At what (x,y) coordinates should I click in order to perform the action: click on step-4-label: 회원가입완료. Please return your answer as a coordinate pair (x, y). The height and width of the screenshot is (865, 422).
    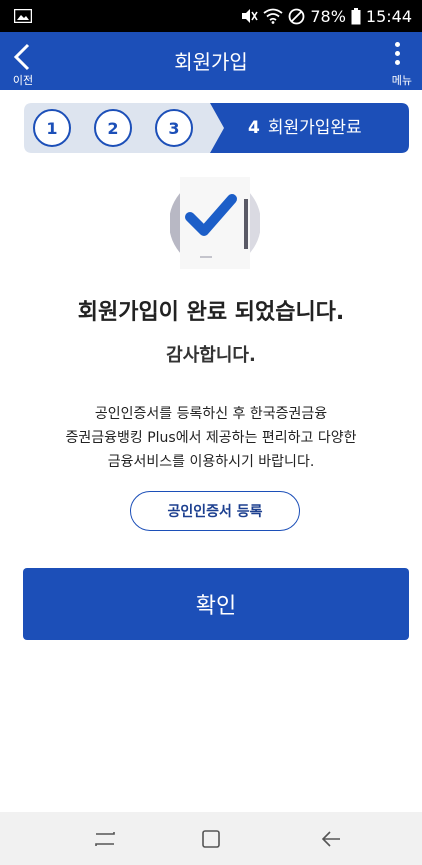
    Looking at the image, I should click on (314, 128).